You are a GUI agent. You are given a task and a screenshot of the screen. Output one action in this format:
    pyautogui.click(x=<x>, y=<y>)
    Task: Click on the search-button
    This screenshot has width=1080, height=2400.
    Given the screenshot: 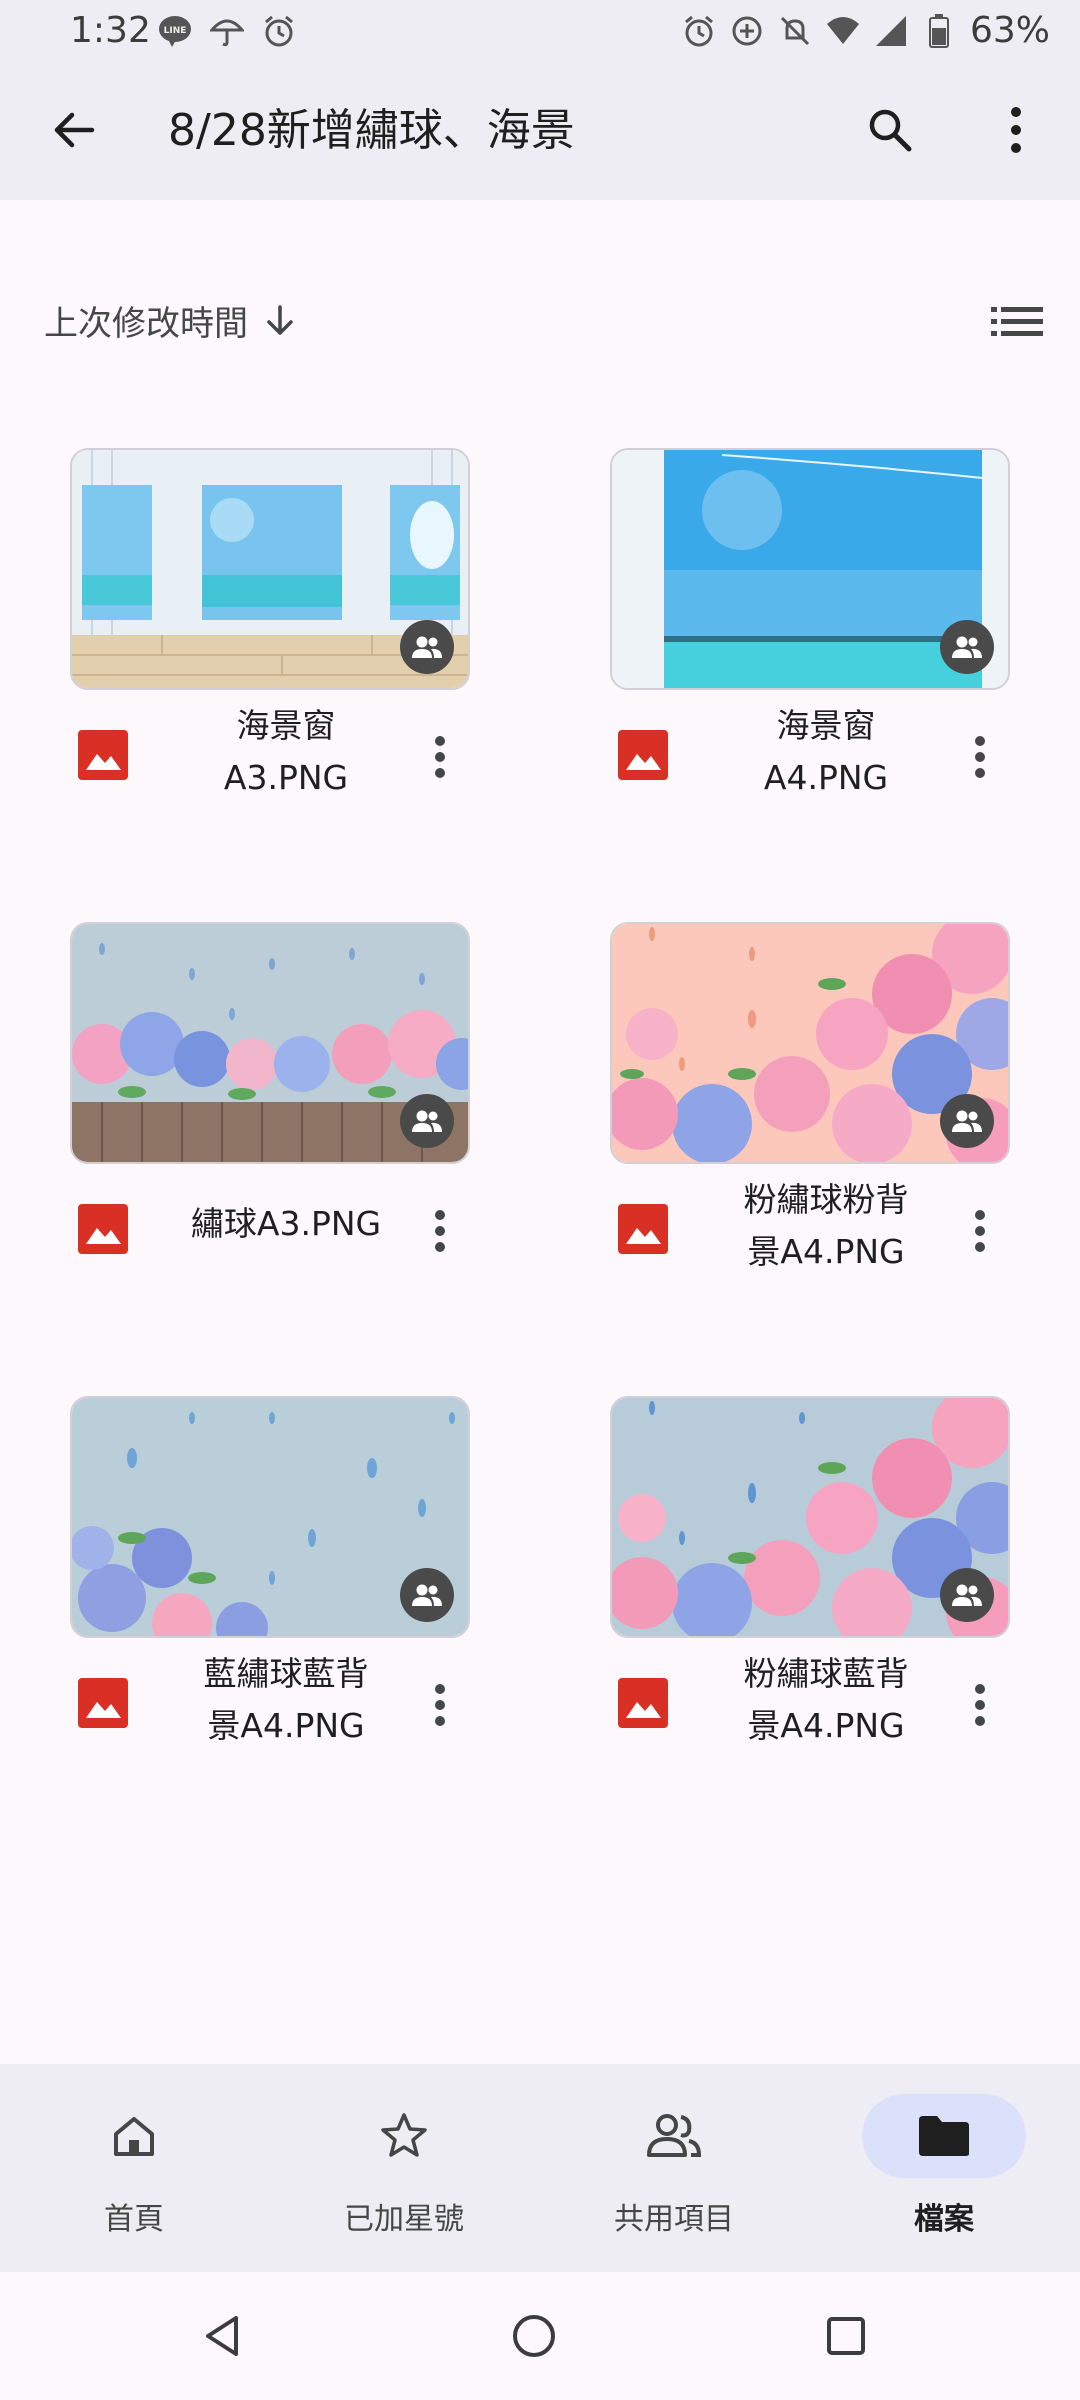 What is the action you would take?
    pyautogui.click(x=890, y=130)
    